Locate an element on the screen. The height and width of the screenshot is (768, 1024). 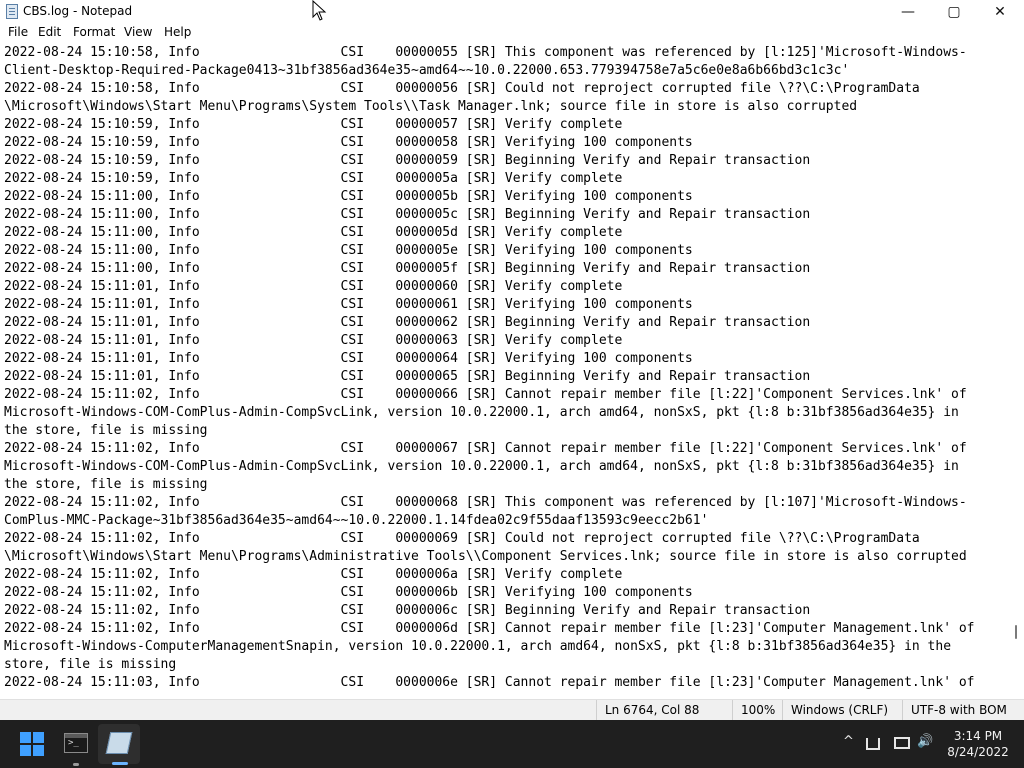
notepad-icon is located at coordinates (12, 11).